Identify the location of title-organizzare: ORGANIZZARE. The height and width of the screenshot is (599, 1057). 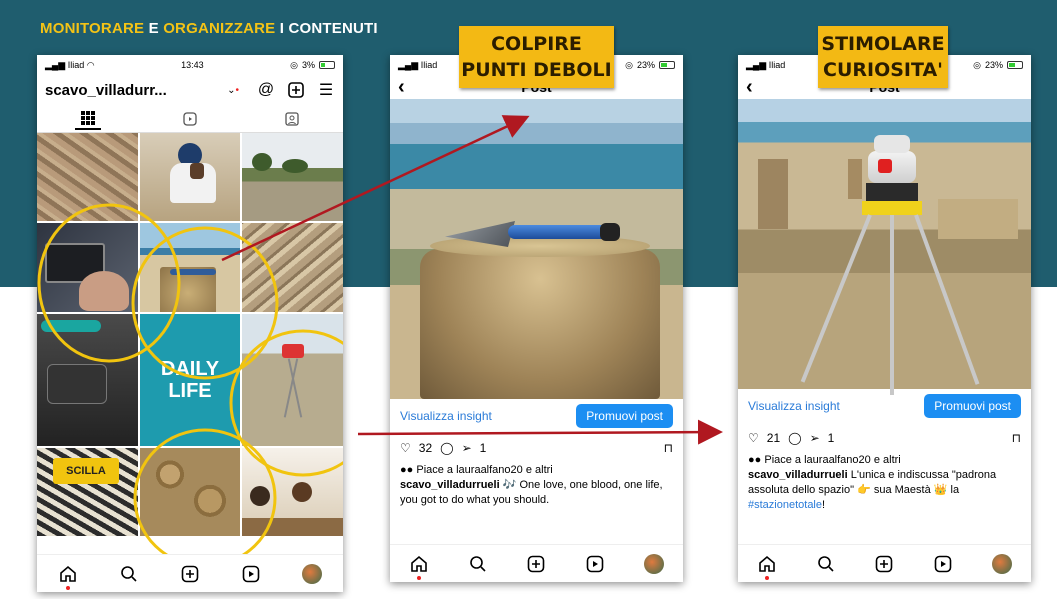
(219, 28).